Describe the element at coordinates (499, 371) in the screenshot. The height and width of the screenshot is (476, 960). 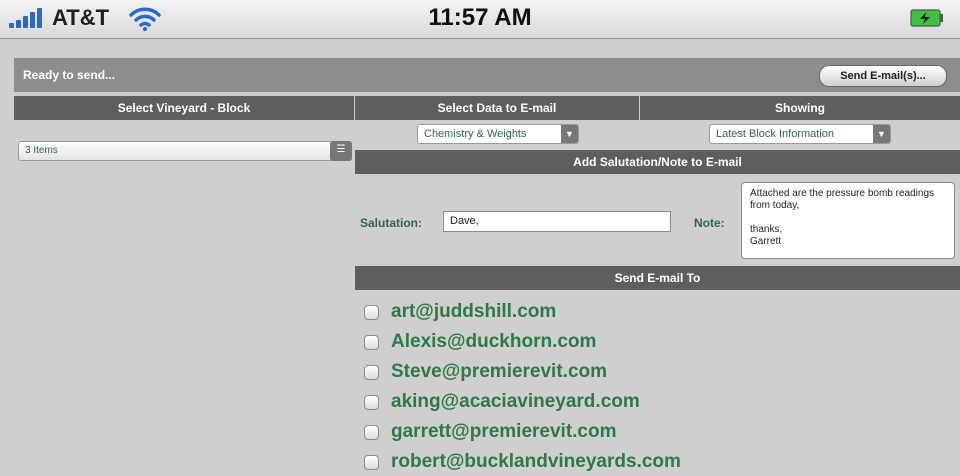
I see `recipient-email: Steve@premierevit.com` at that location.